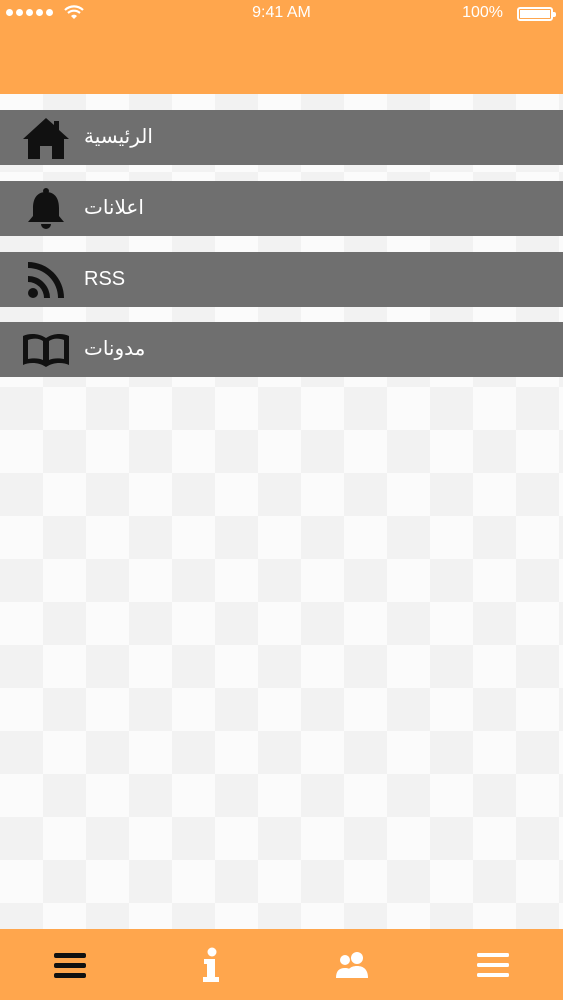 The height and width of the screenshot is (1000, 563). I want to click on tab-list, so click(493, 964).